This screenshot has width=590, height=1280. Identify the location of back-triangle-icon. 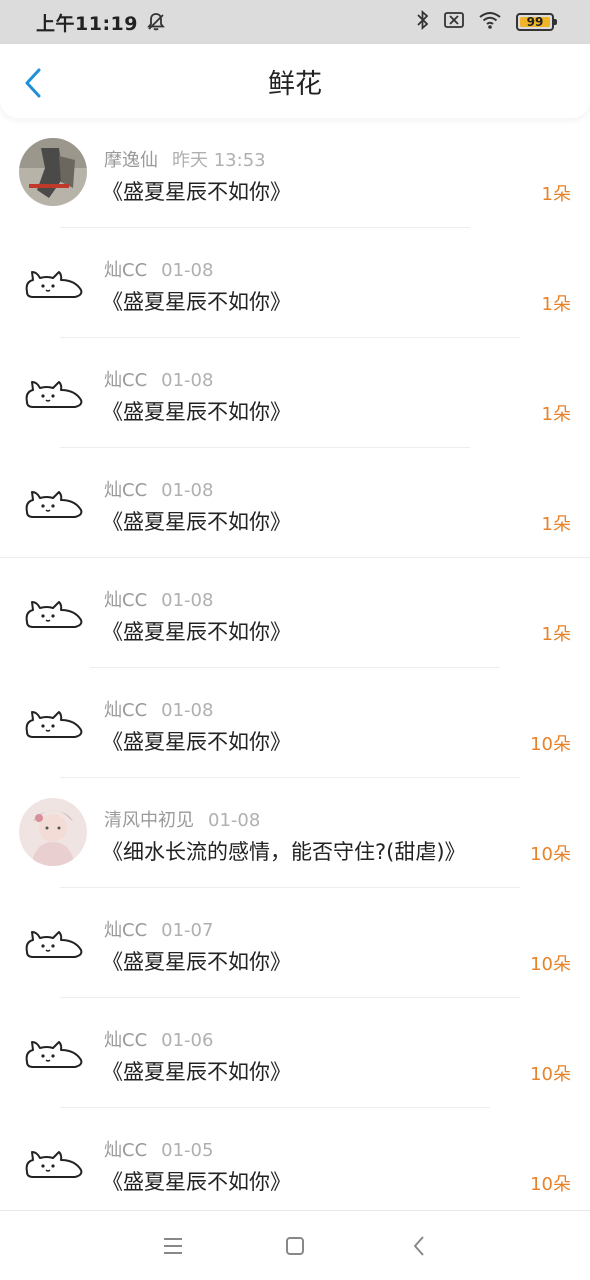
(419, 1246).